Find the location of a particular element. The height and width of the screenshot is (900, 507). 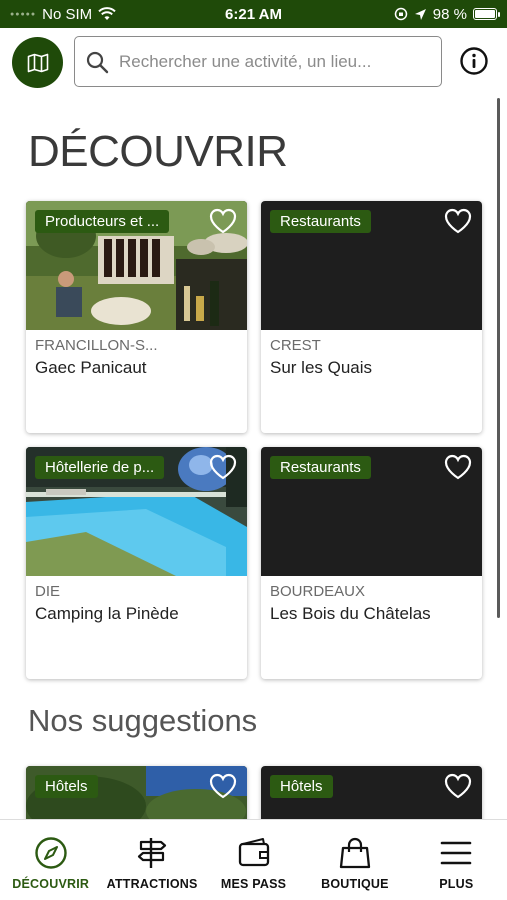

status-time: 6:21 AM is located at coordinates (253, 14).